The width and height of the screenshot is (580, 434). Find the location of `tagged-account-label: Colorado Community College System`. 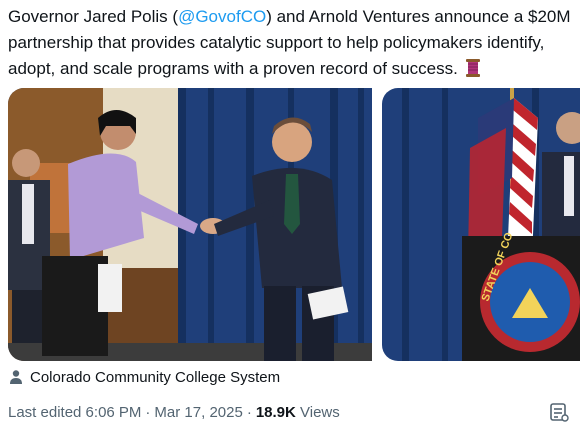

tagged-account-label: Colorado Community College System is located at coordinates (155, 377).